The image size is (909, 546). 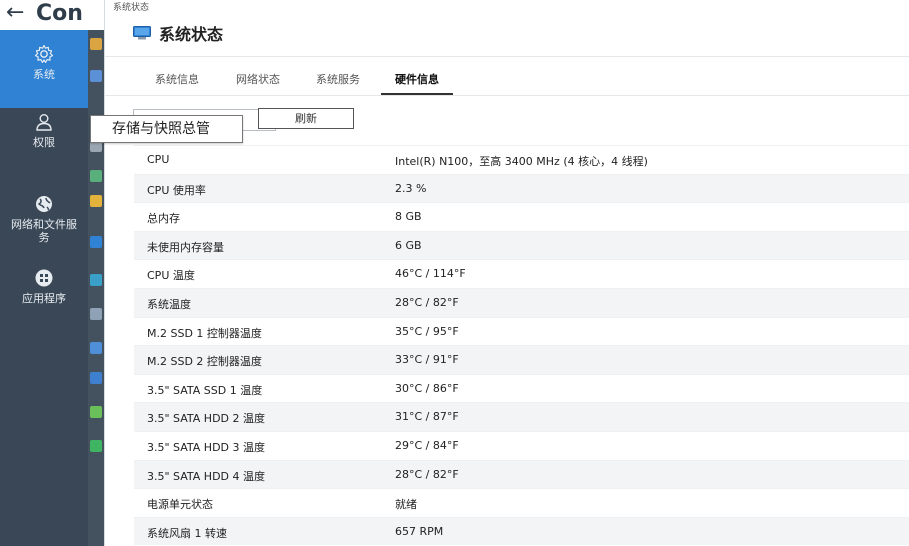 What do you see at coordinates (205, 390) in the screenshot?
I see `row-label: 3.5" SATA SSD 1 温度` at bounding box center [205, 390].